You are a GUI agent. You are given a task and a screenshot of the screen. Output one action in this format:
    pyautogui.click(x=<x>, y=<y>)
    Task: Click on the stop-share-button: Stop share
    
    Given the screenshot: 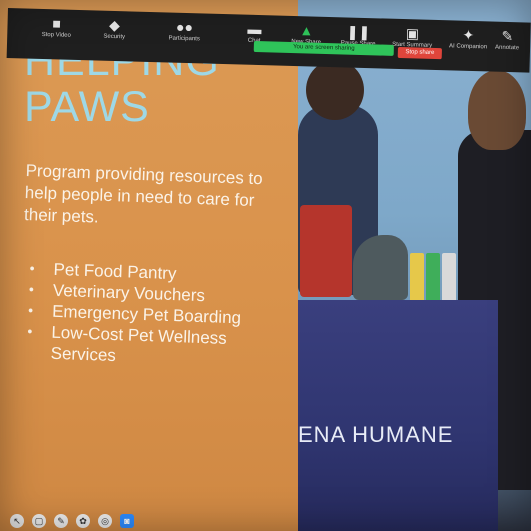 What is the action you would take?
    pyautogui.click(x=419, y=53)
    